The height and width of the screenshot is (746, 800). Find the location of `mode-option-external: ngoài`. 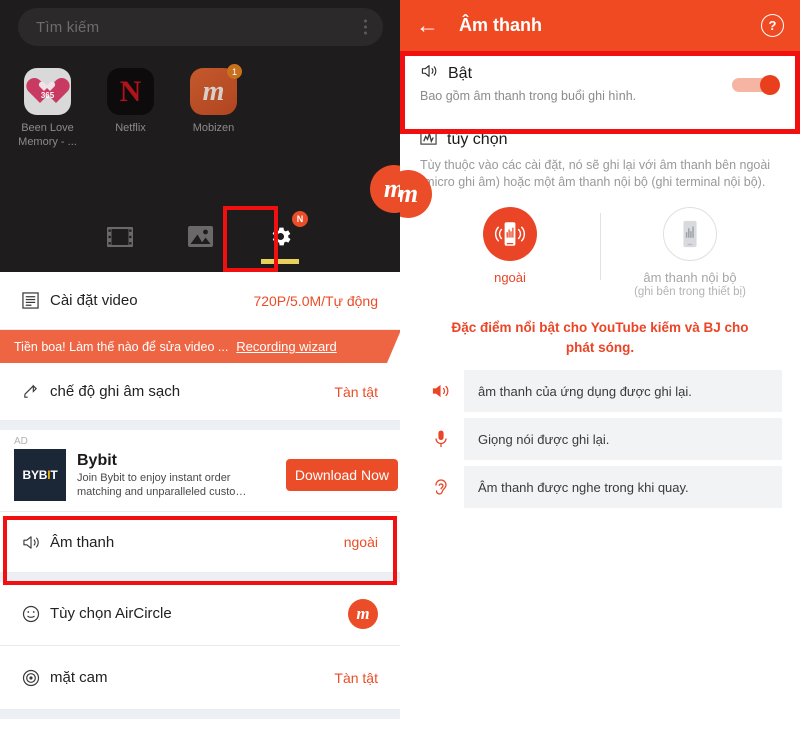

mode-option-external: ngoài is located at coordinates (510, 254).